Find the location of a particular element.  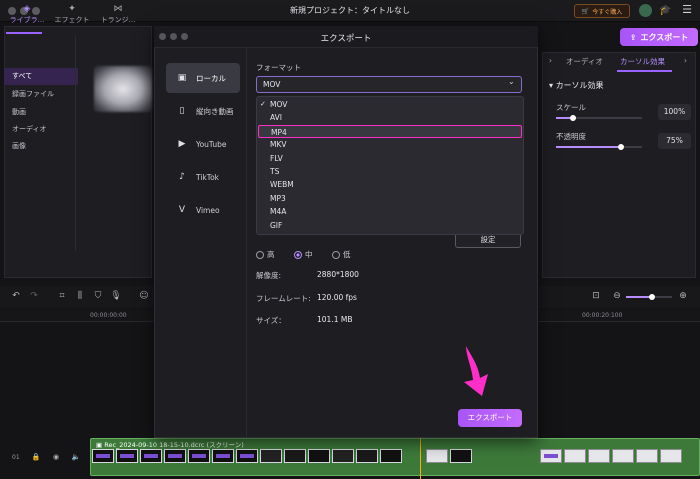

quality-medium-radio: 中 is located at coordinates (303, 254).